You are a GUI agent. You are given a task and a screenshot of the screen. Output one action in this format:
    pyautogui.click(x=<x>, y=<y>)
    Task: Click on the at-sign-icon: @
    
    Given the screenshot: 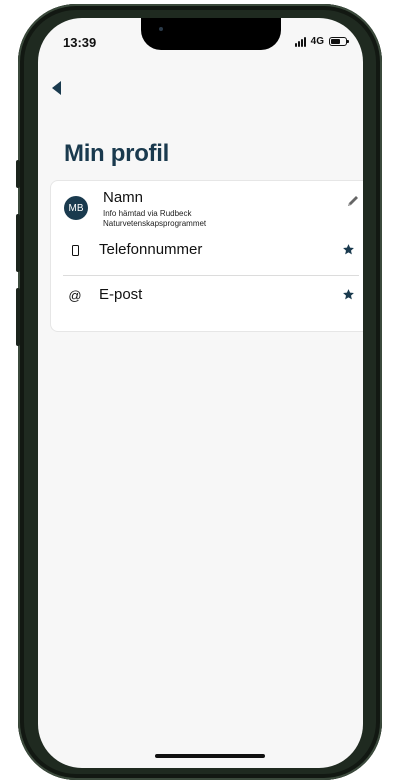 What is the action you would take?
    pyautogui.click(x=75, y=295)
    